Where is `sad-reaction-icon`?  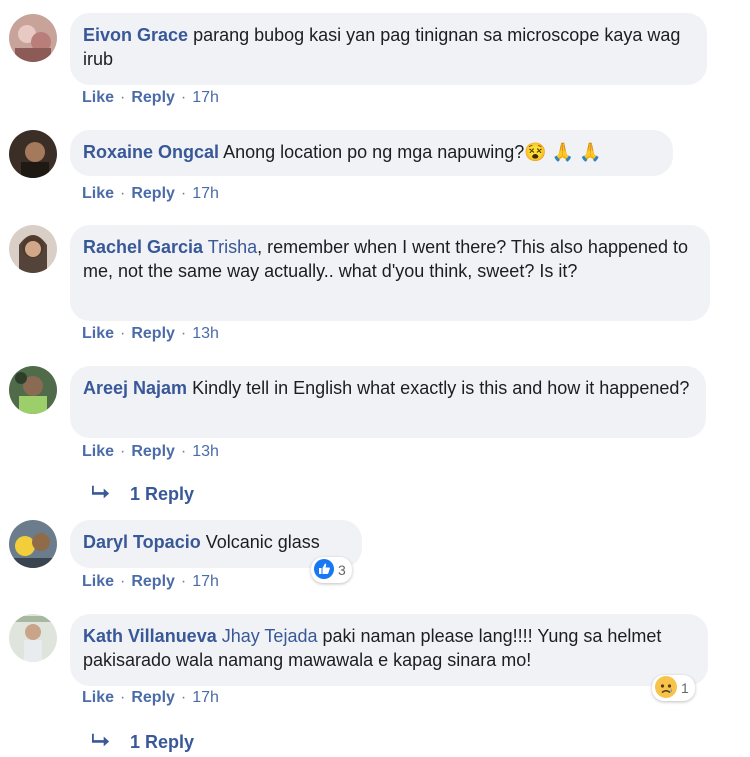 sad-reaction-icon is located at coordinates (666, 688).